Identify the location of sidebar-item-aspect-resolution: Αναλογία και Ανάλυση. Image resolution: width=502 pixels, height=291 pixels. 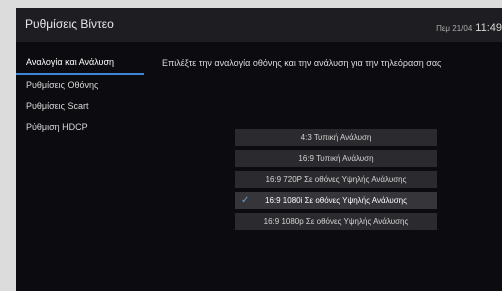
(80, 63).